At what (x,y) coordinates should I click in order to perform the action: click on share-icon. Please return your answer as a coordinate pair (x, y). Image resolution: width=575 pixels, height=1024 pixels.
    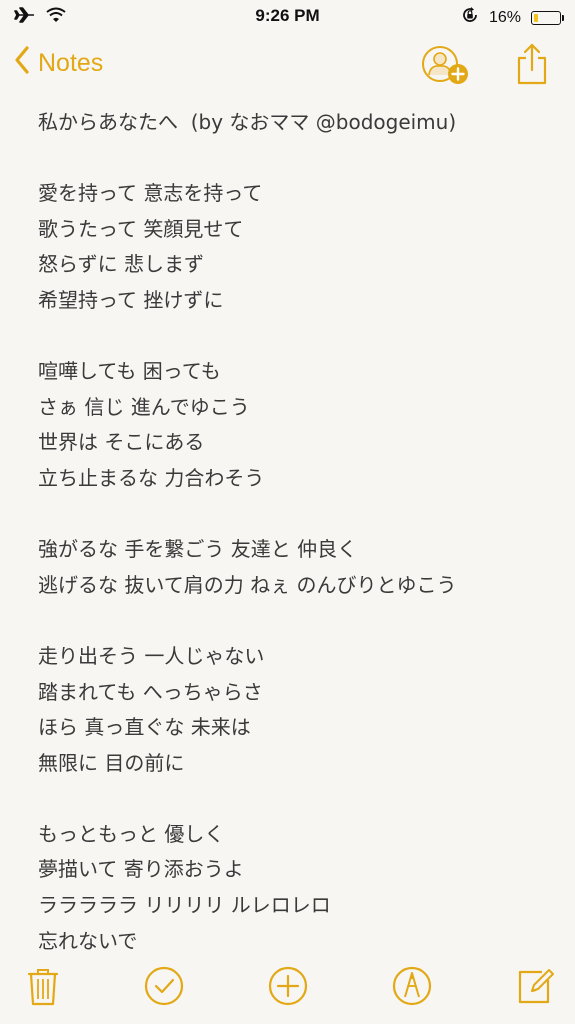
    Looking at the image, I should click on (532, 66).